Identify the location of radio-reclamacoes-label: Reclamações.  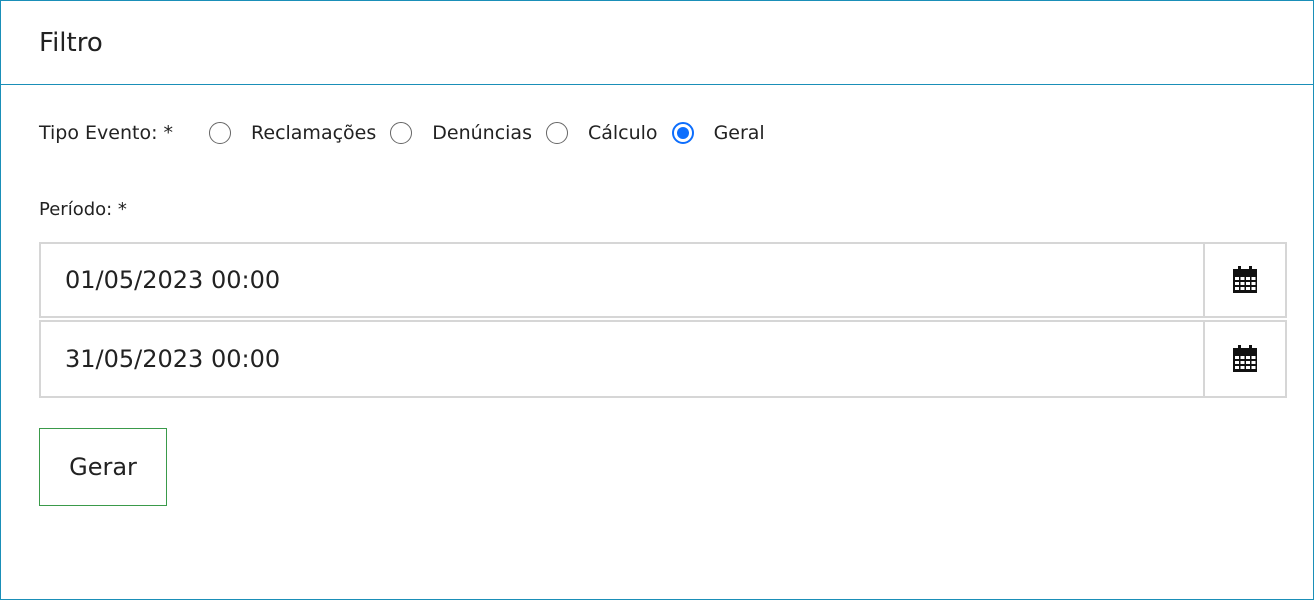
(314, 133).